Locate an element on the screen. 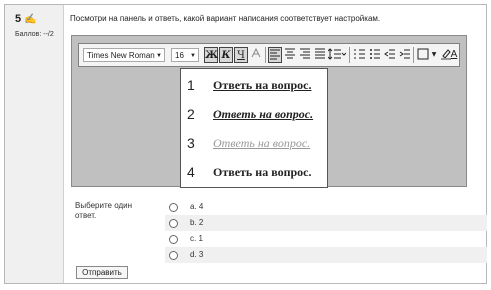 This screenshot has width=491, height=290. editor-toolbar: Times New Roman ▼ 16 ▼ Ж К Ч ▼ A is located at coordinates (269, 55).